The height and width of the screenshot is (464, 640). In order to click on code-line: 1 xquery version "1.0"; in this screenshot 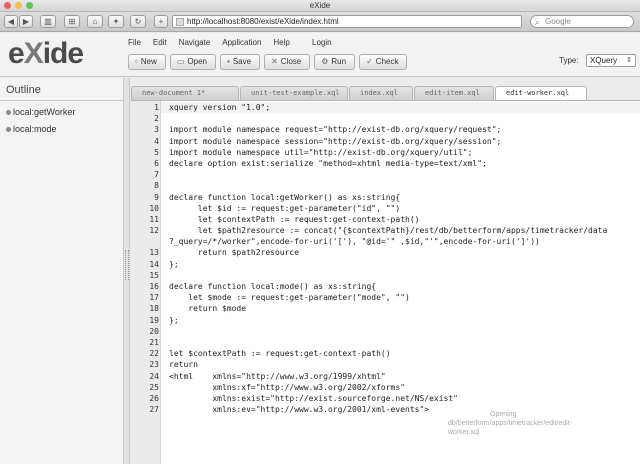, I will do `click(385, 107)`.